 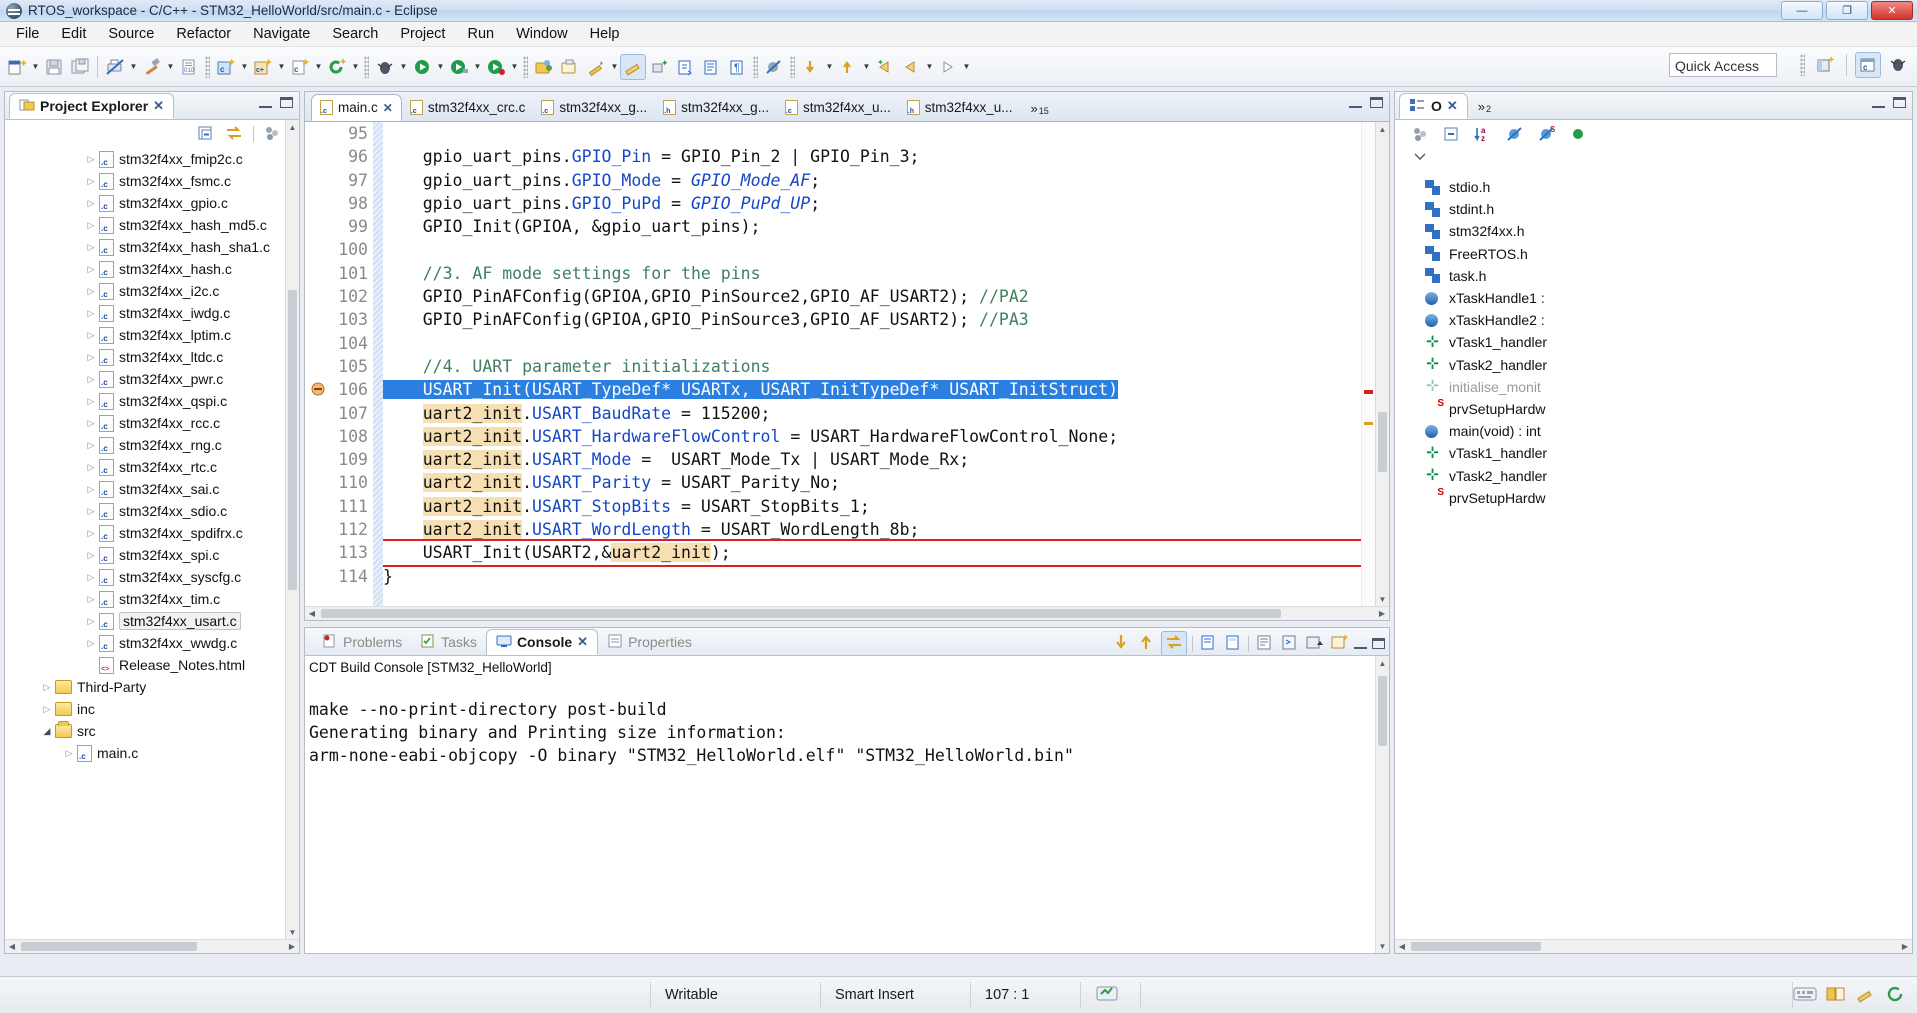 I want to click on tree-item: ▷ stm32f4xx_rcc.c, so click(x=145, y=423).